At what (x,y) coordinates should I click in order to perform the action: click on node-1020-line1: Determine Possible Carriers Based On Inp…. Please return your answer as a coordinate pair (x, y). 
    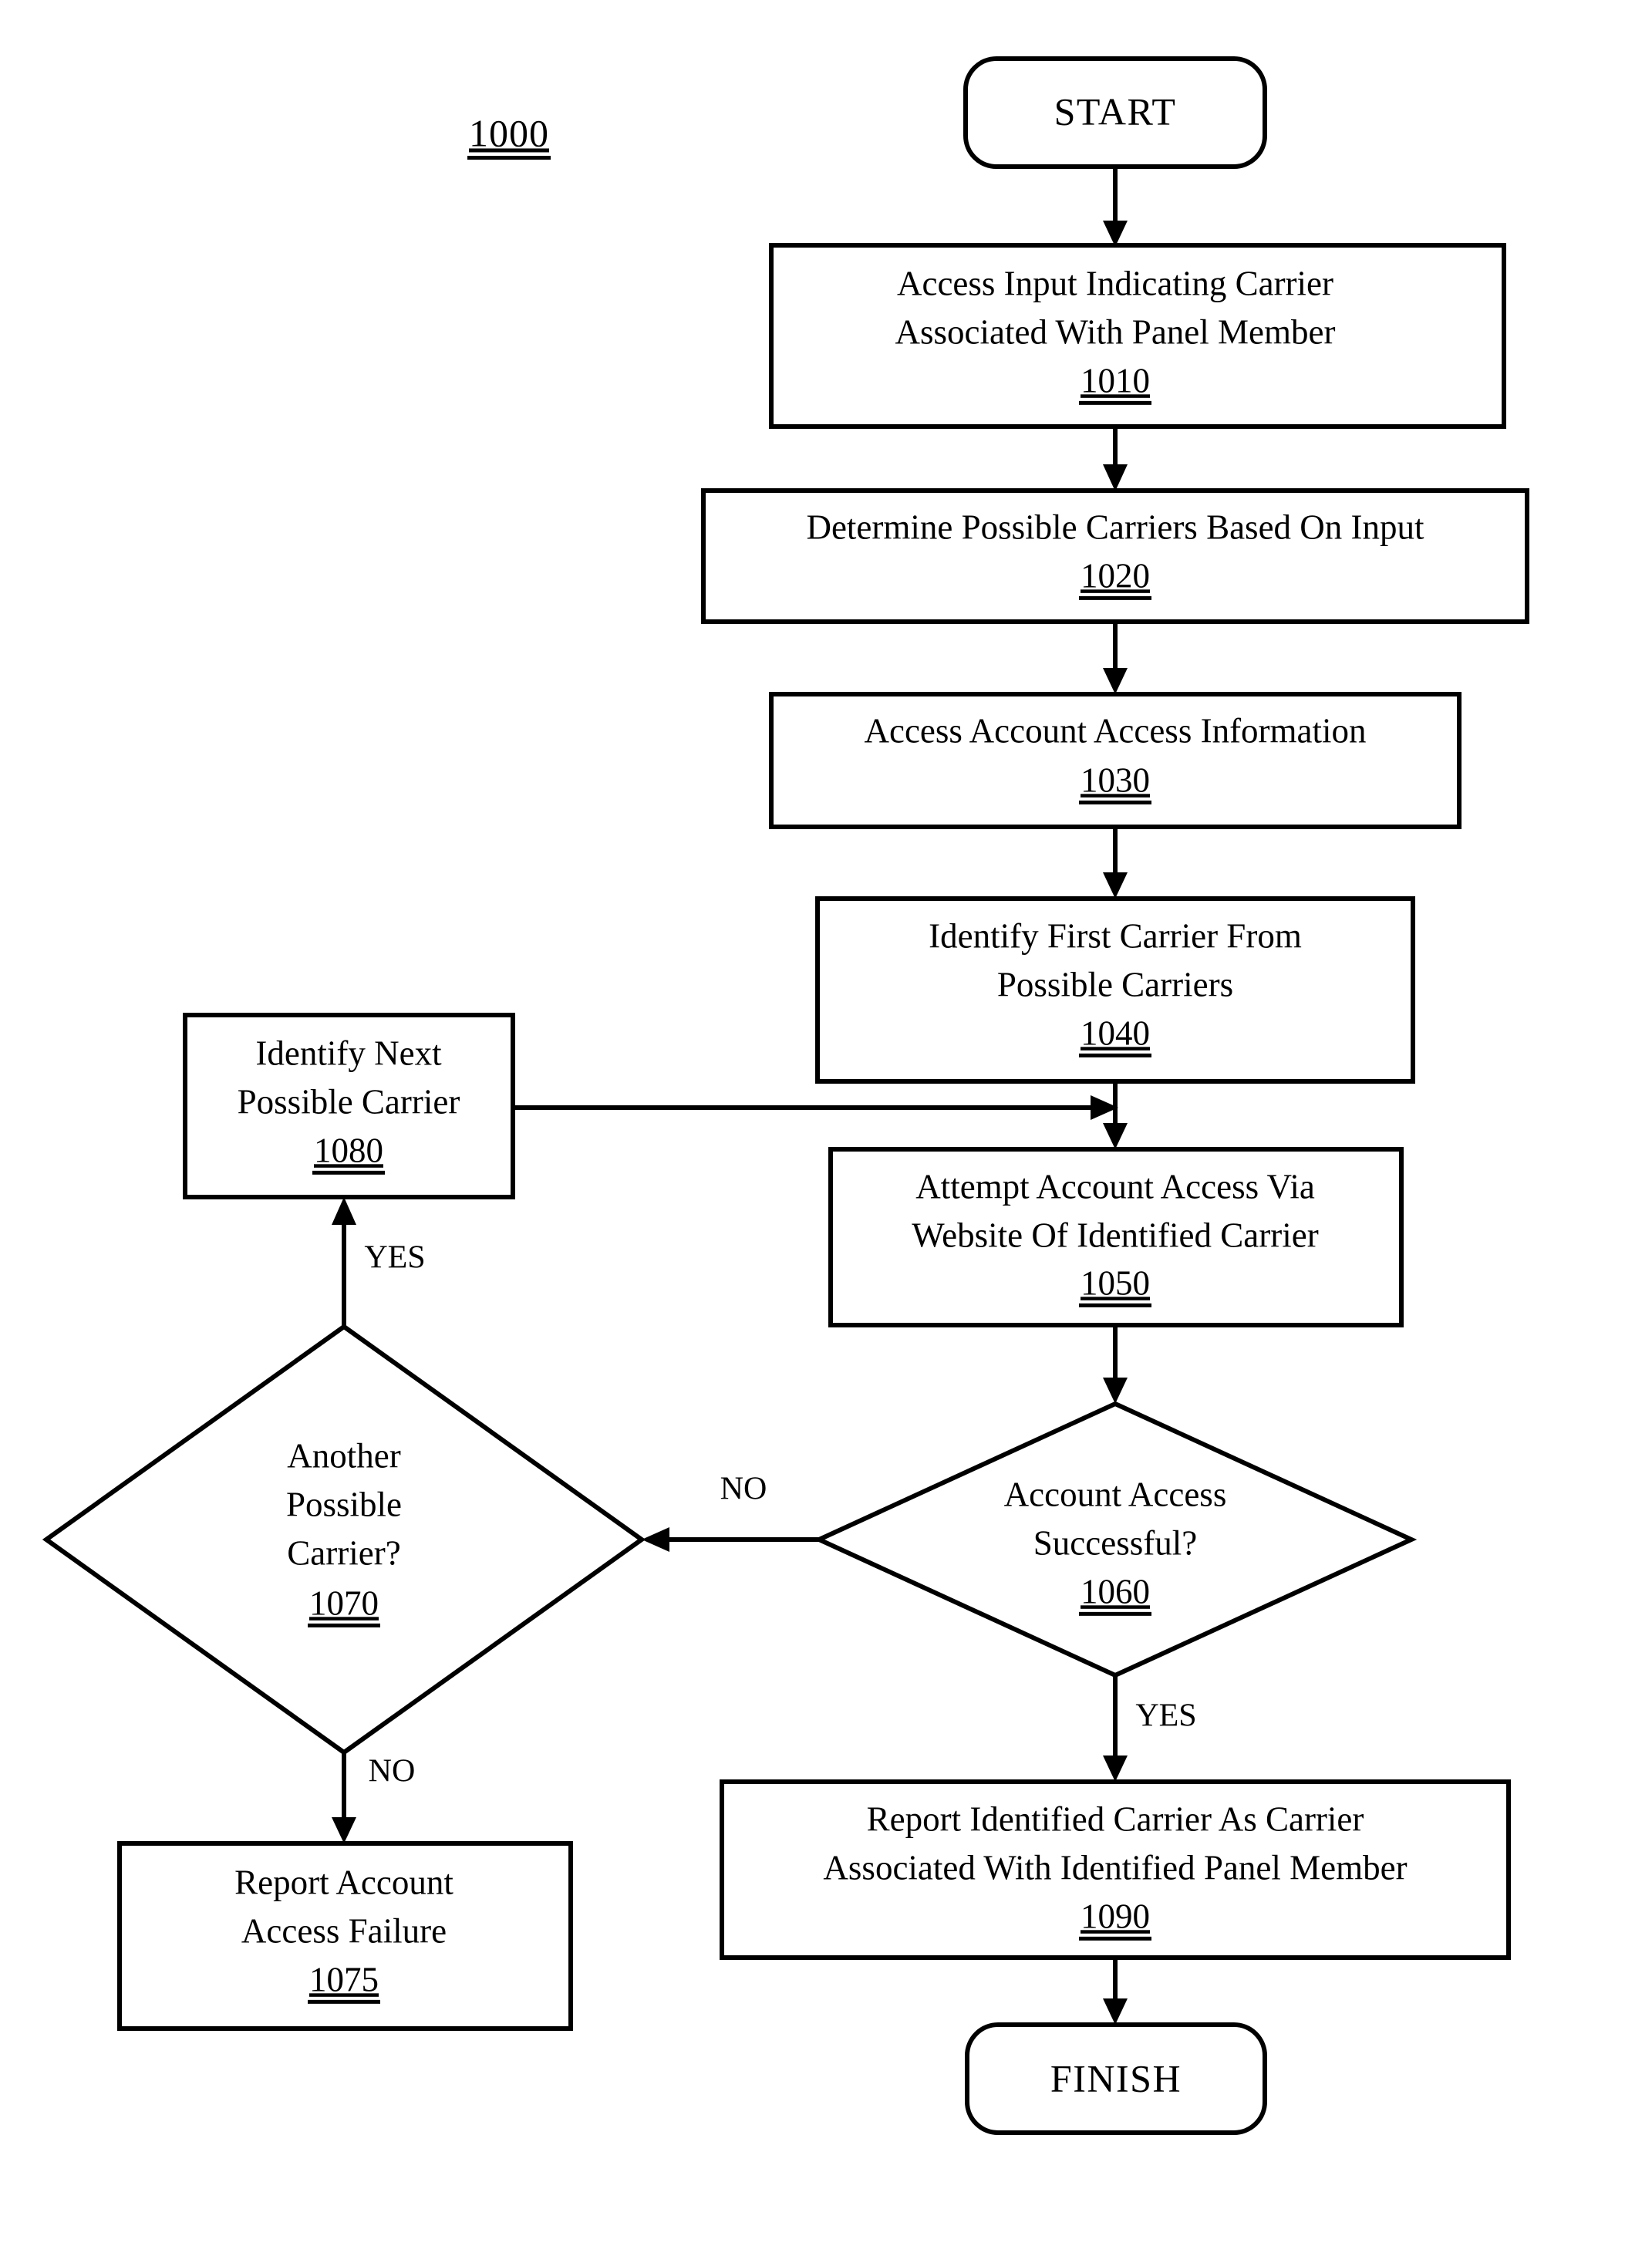
    Looking at the image, I should click on (1115, 527).